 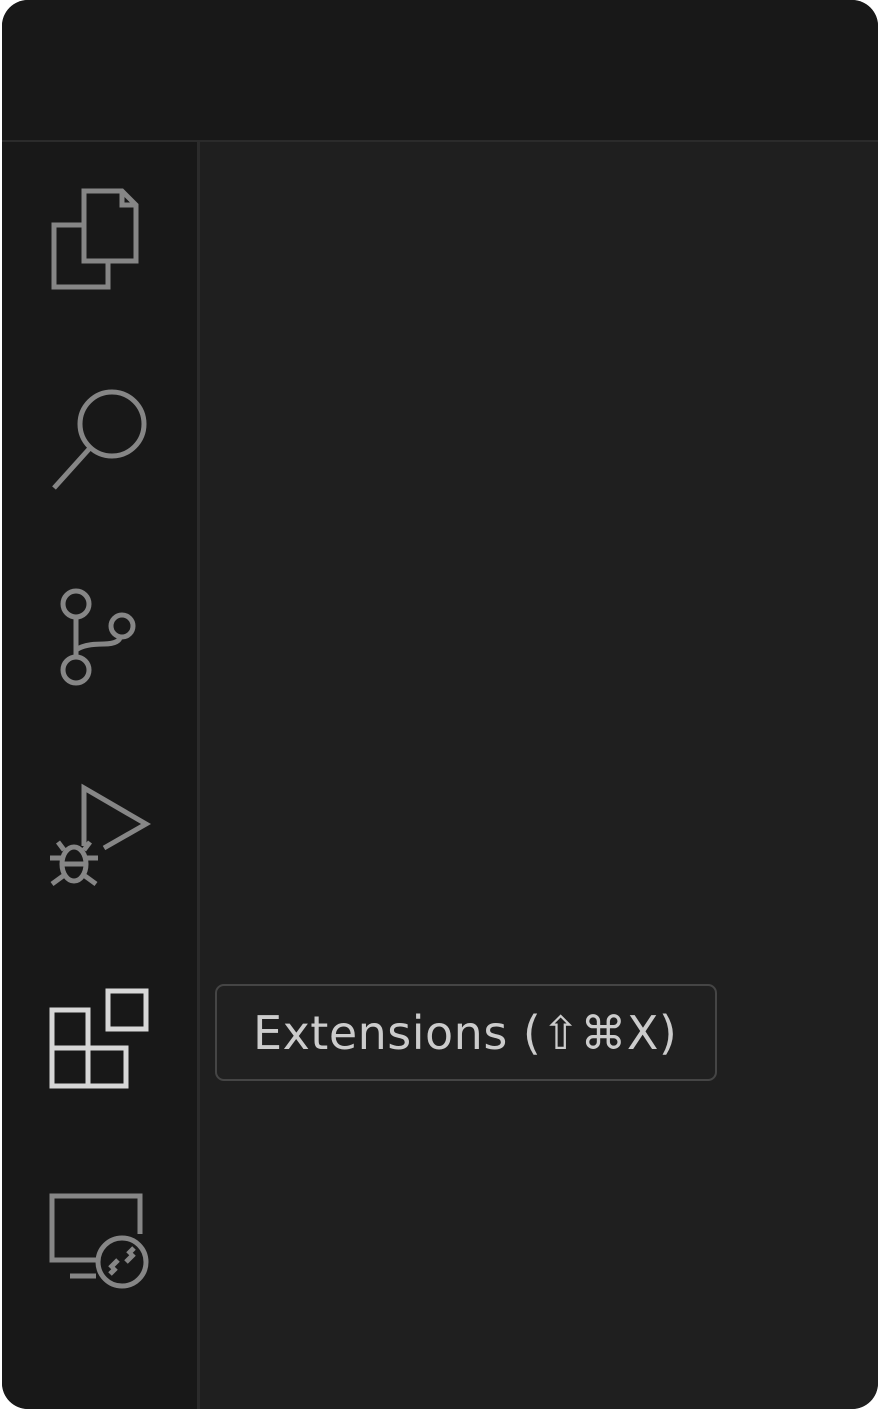 I want to click on activity-item-search, so click(x=99, y=440).